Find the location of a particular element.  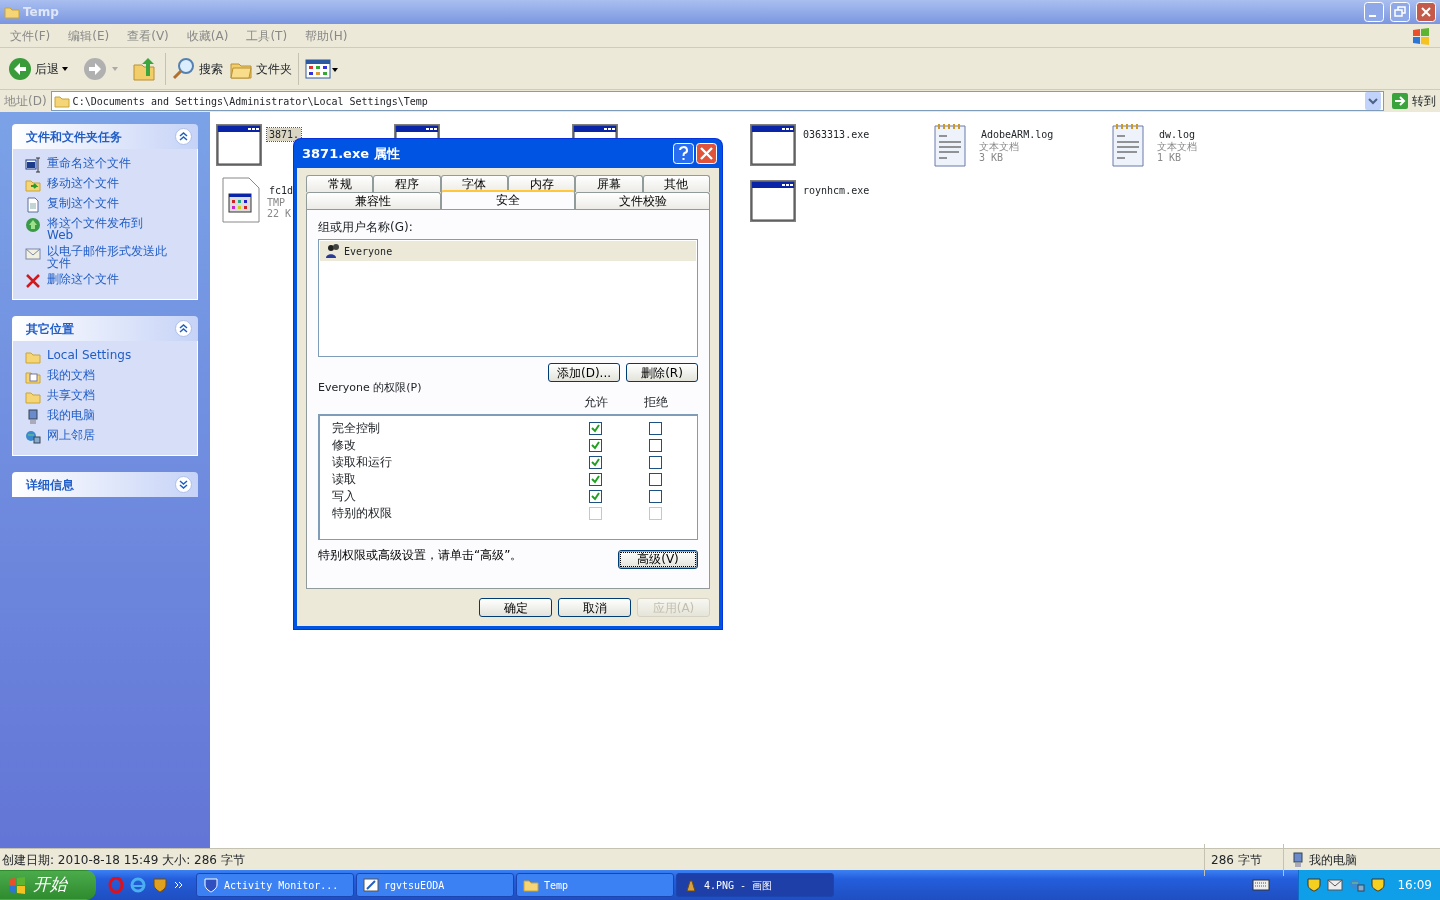

dialog-button: 确定 is located at coordinates (515, 607).